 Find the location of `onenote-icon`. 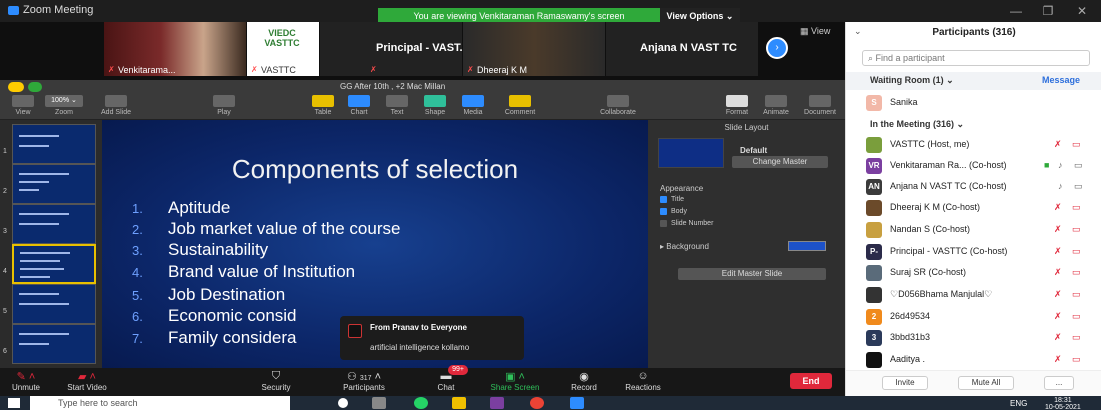

onenote-icon is located at coordinates (497, 403).